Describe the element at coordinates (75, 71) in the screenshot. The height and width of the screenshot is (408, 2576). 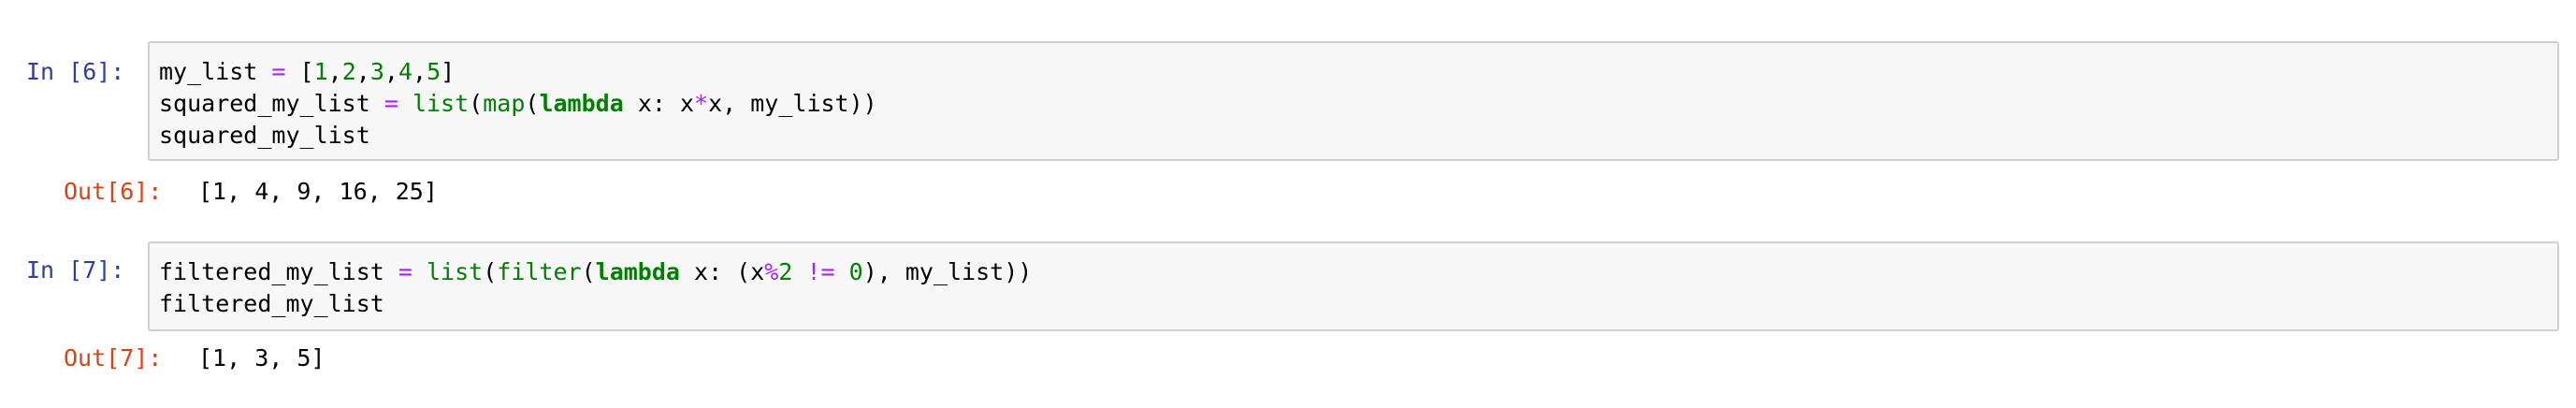
I see `in-prompt-6: In [6]:` at that location.